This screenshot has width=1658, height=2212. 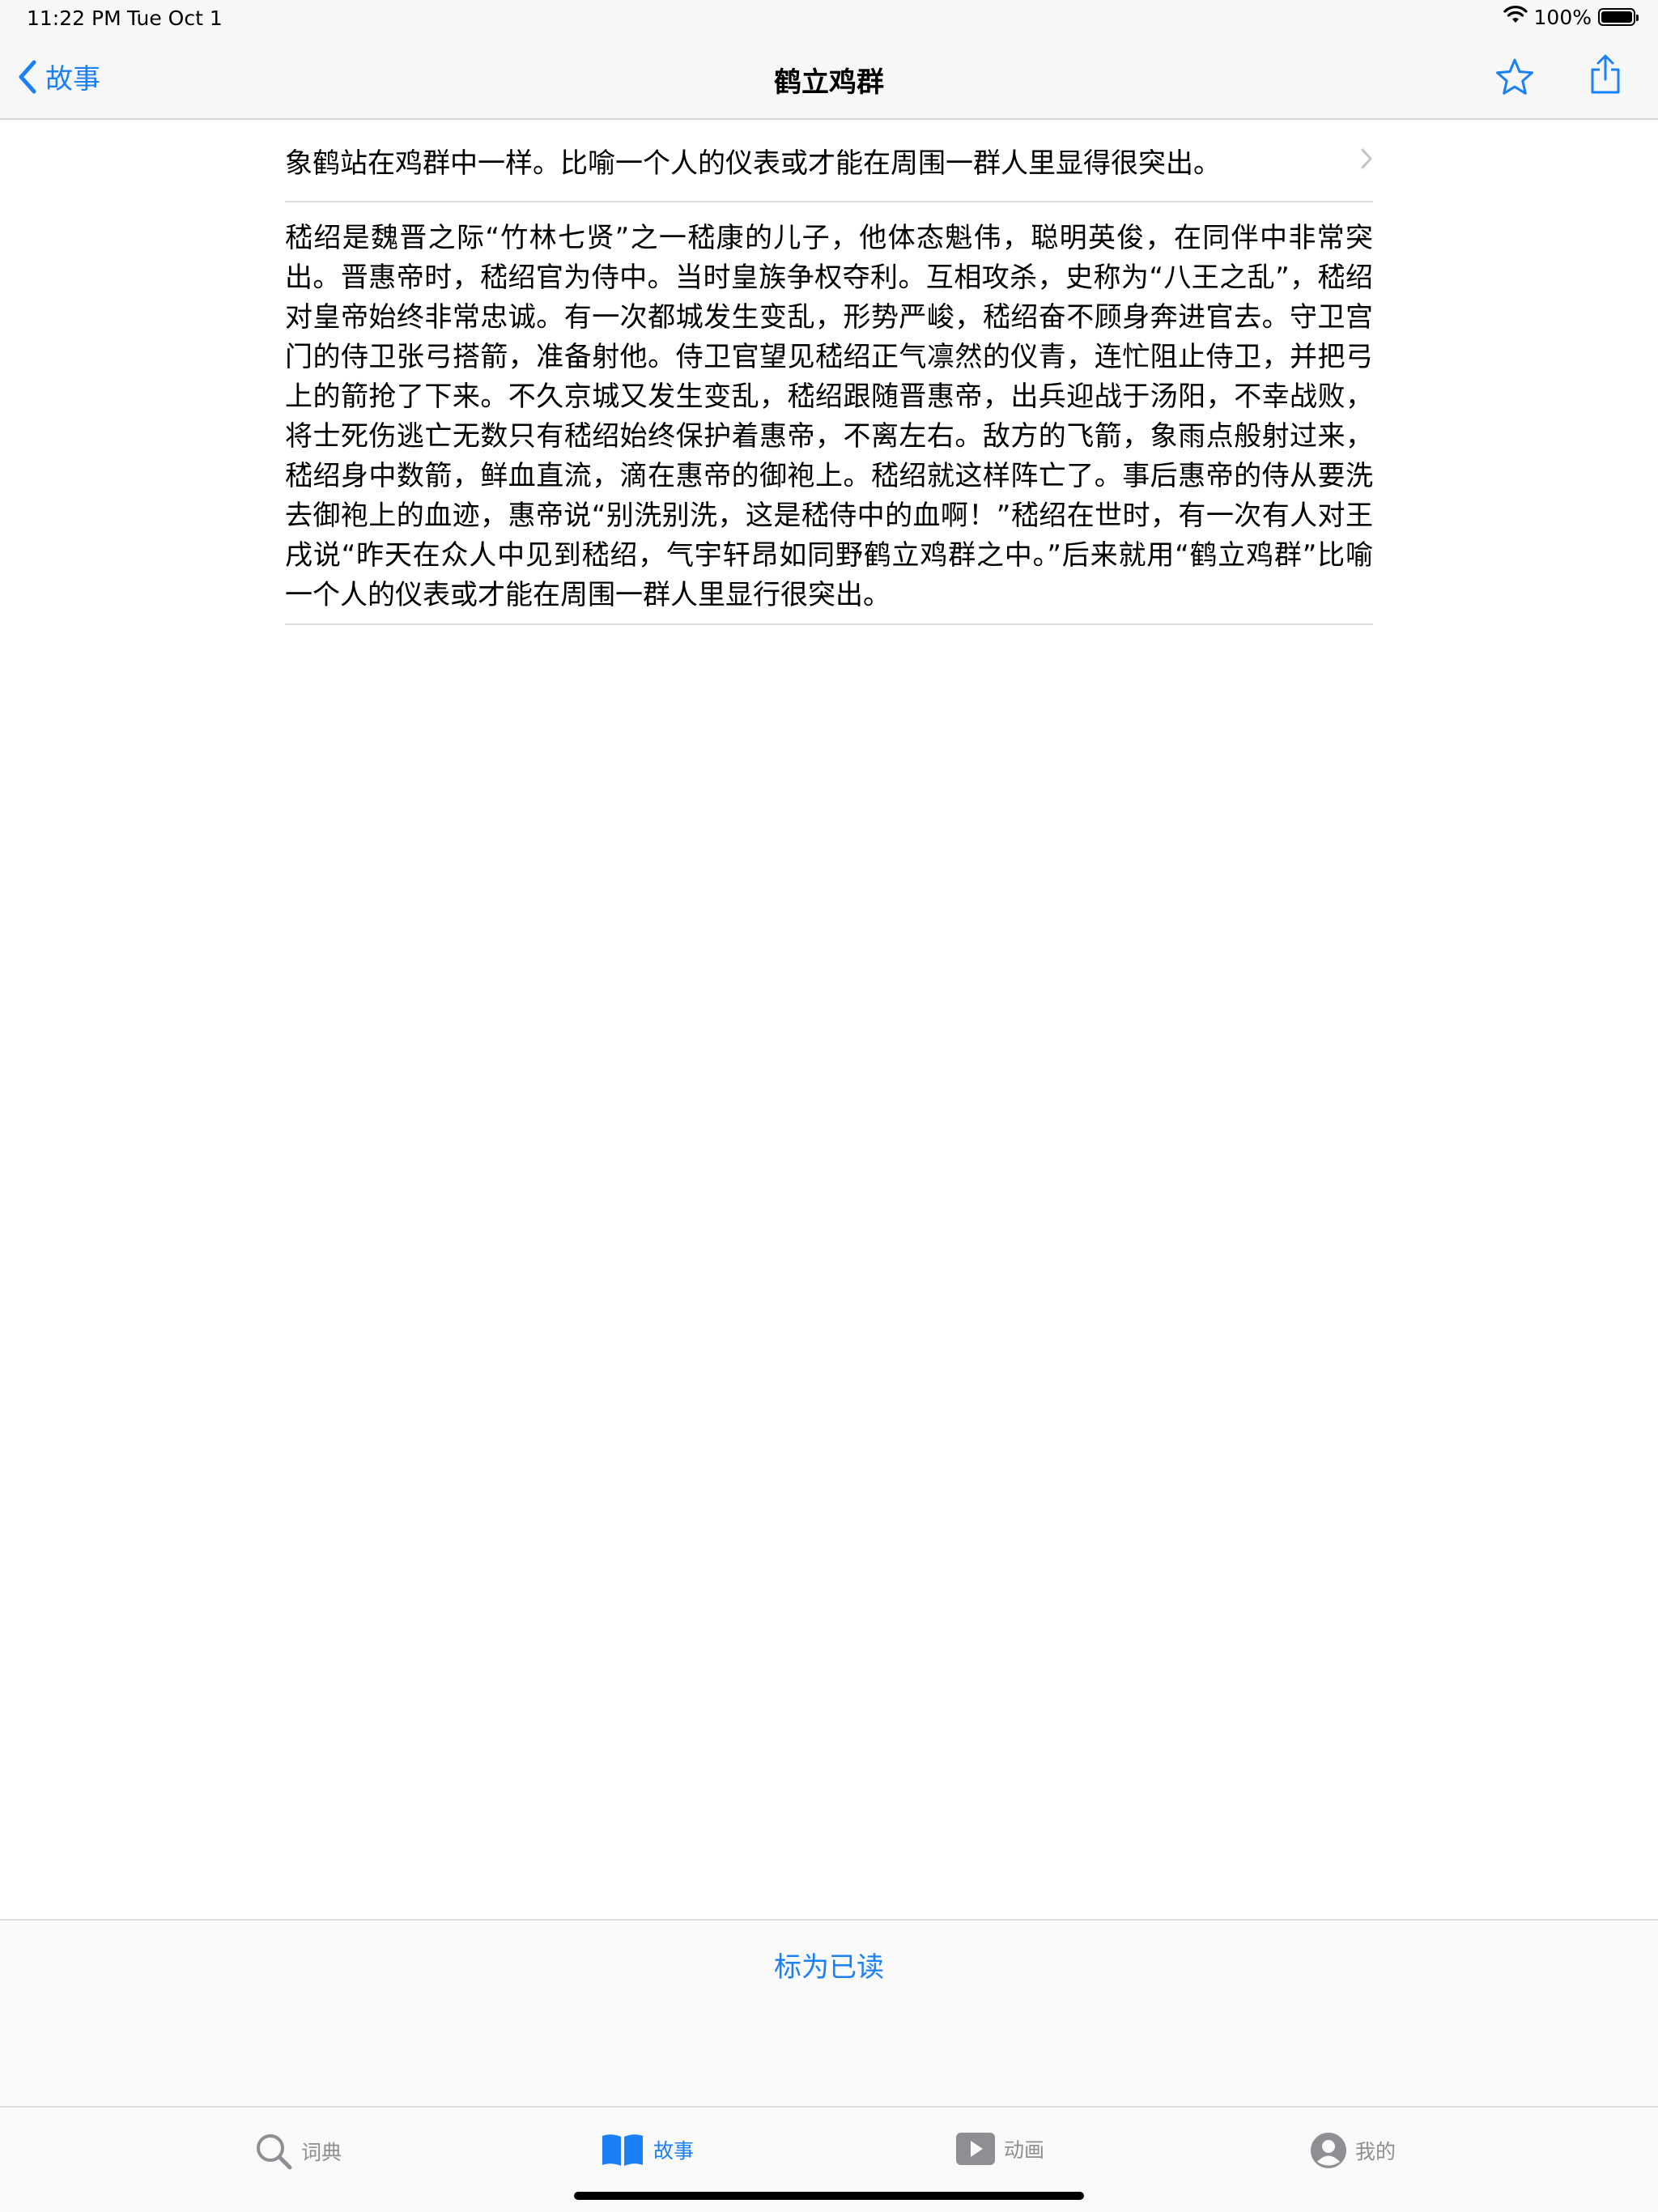 What do you see at coordinates (274, 2152) in the screenshot?
I see `search-icon` at bounding box center [274, 2152].